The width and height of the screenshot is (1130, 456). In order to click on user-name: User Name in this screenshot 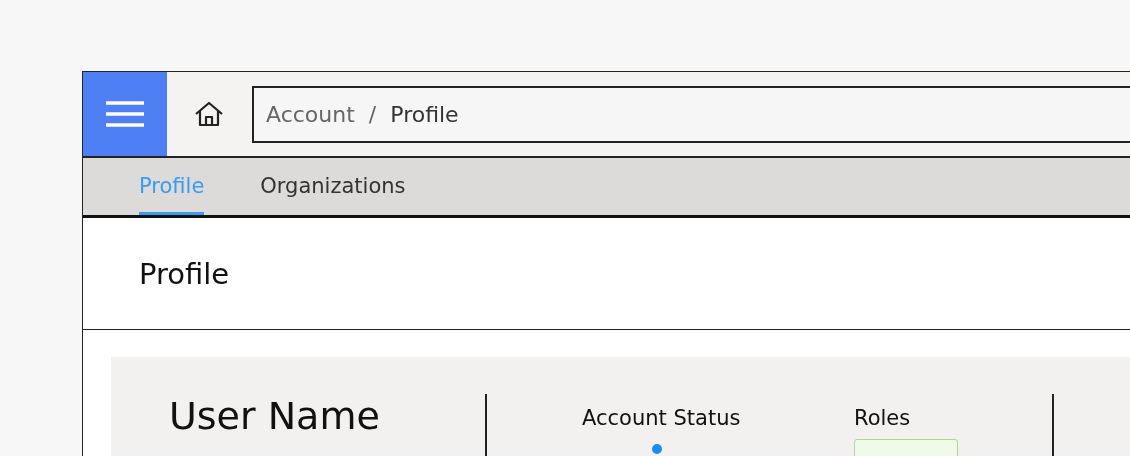, I will do `click(274, 416)`.